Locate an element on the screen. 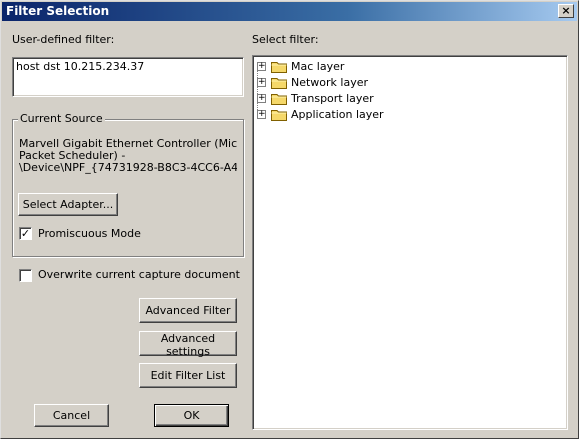 The image size is (579, 439). tree-item-label: Application layer is located at coordinates (337, 114).